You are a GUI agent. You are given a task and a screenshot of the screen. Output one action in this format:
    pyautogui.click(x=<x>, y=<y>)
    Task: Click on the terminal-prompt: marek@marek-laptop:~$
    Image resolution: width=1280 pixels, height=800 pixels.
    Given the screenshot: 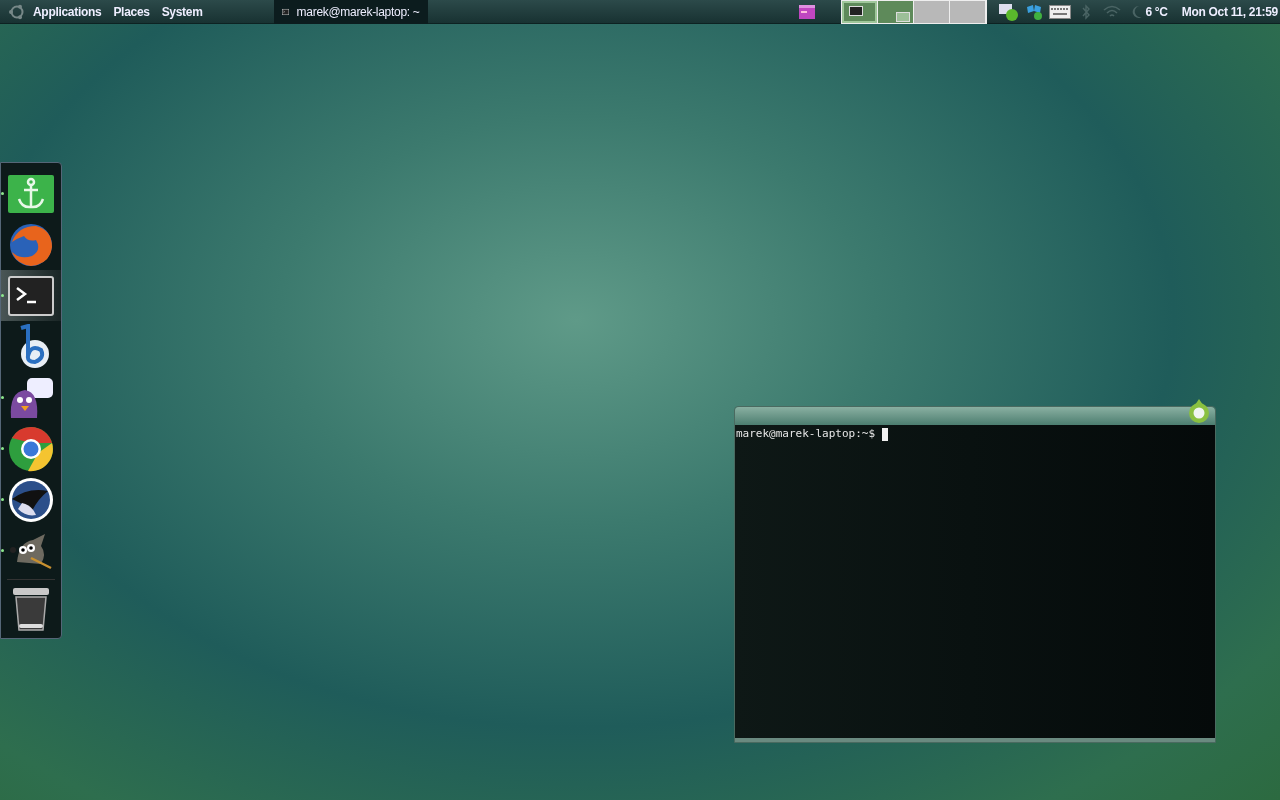 What is the action you would take?
    pyautogui.click(x=806, y=434)
    